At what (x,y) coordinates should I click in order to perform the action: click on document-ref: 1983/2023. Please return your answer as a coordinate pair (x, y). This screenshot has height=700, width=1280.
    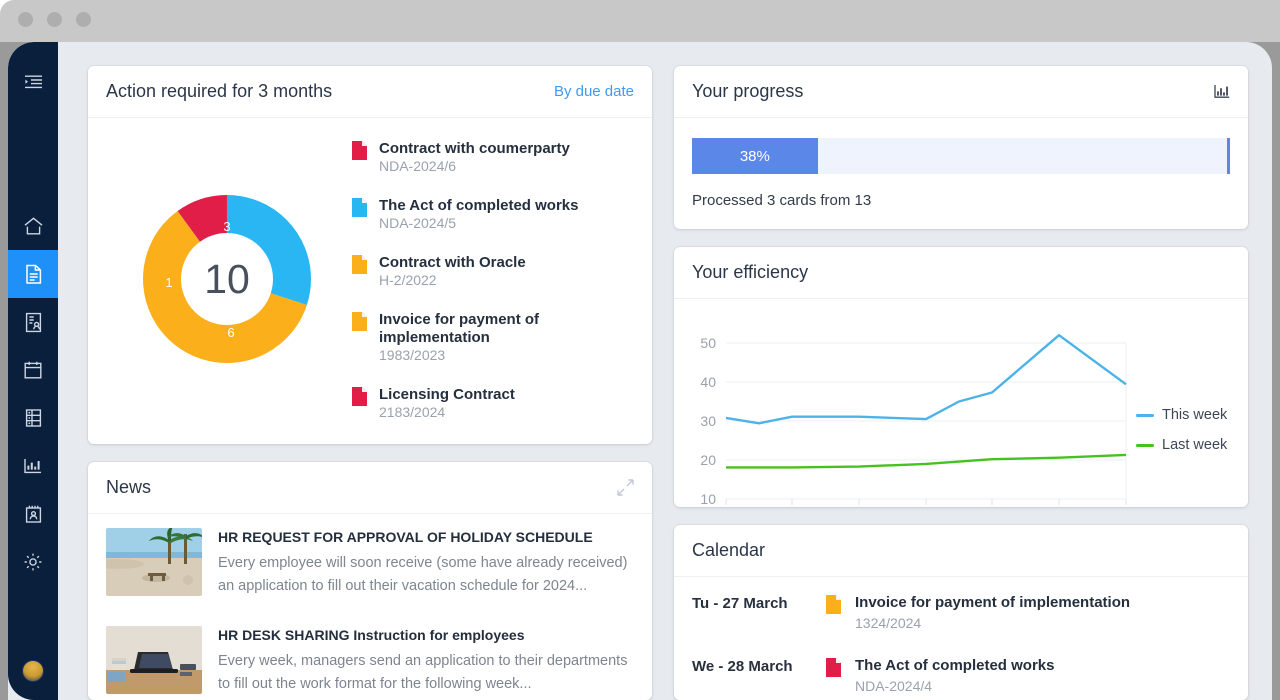
    Looking at the image, I should click on (412, 355).